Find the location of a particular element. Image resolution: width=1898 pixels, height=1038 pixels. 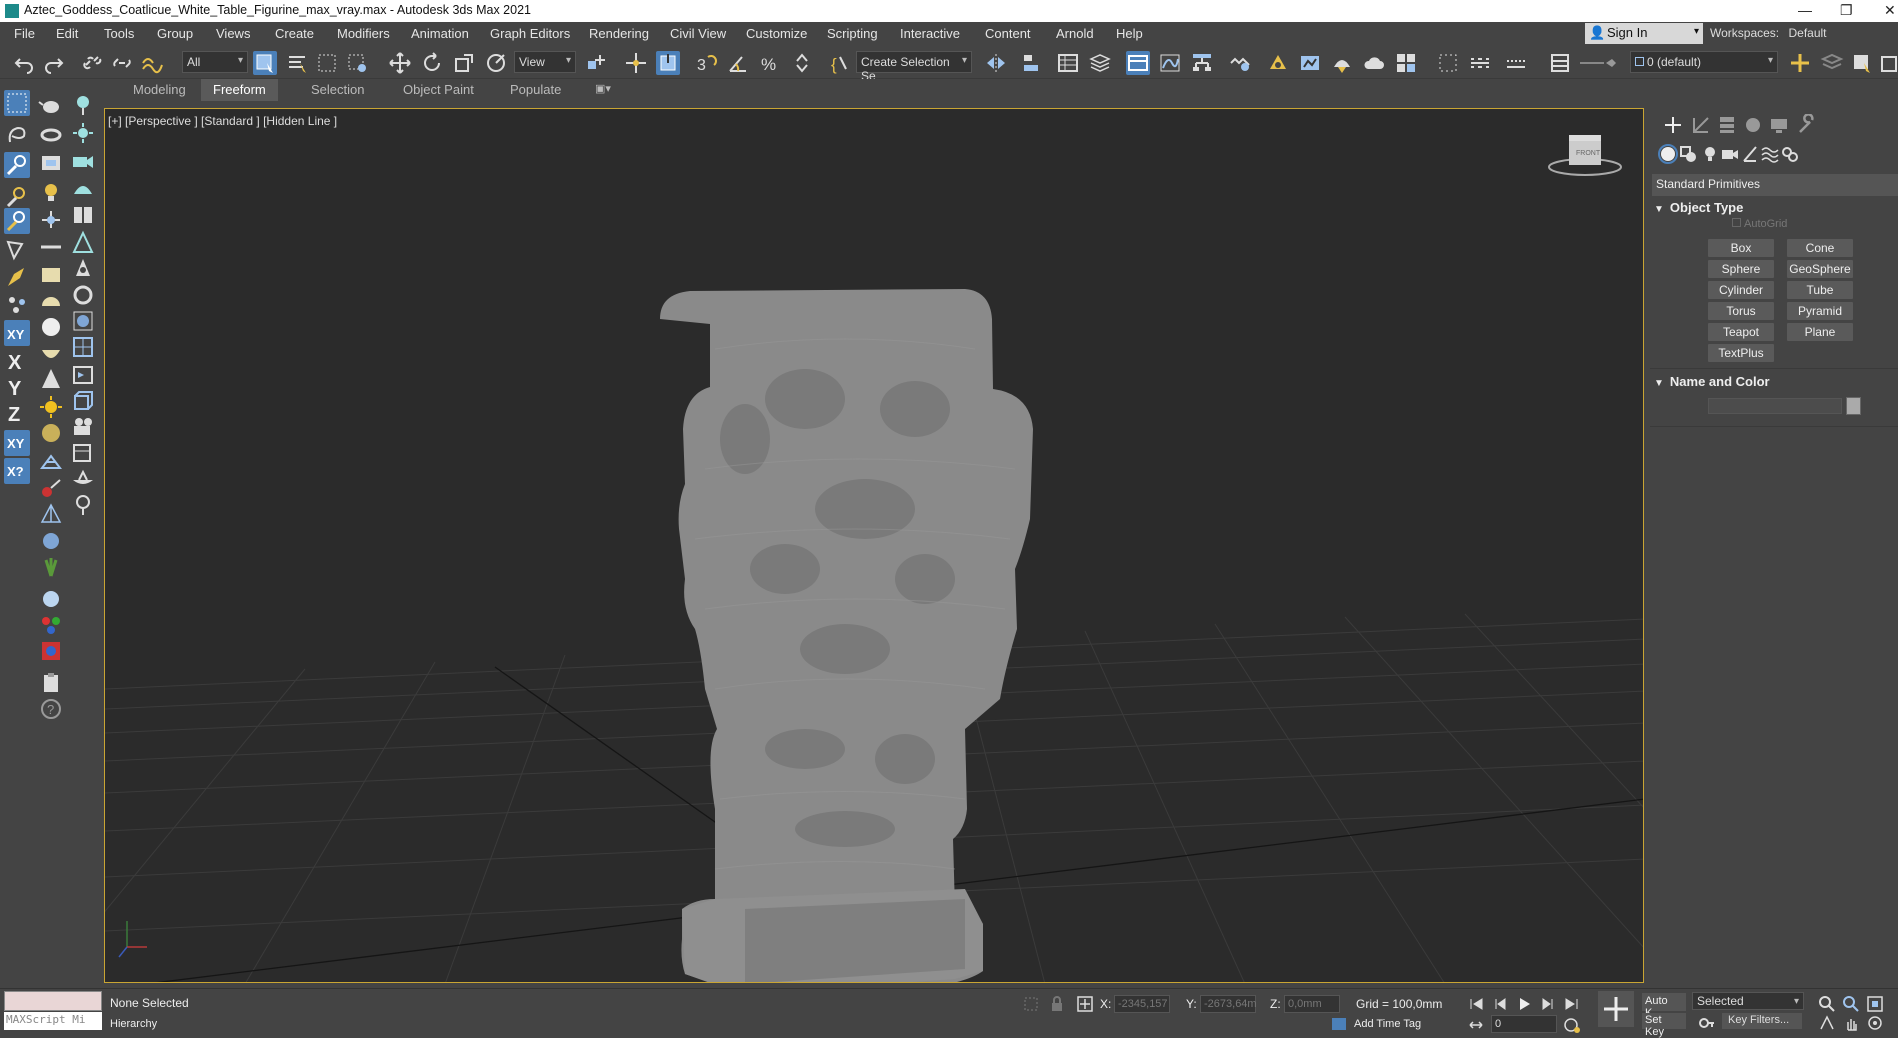

book-icon is located at coordinates (83, 215).